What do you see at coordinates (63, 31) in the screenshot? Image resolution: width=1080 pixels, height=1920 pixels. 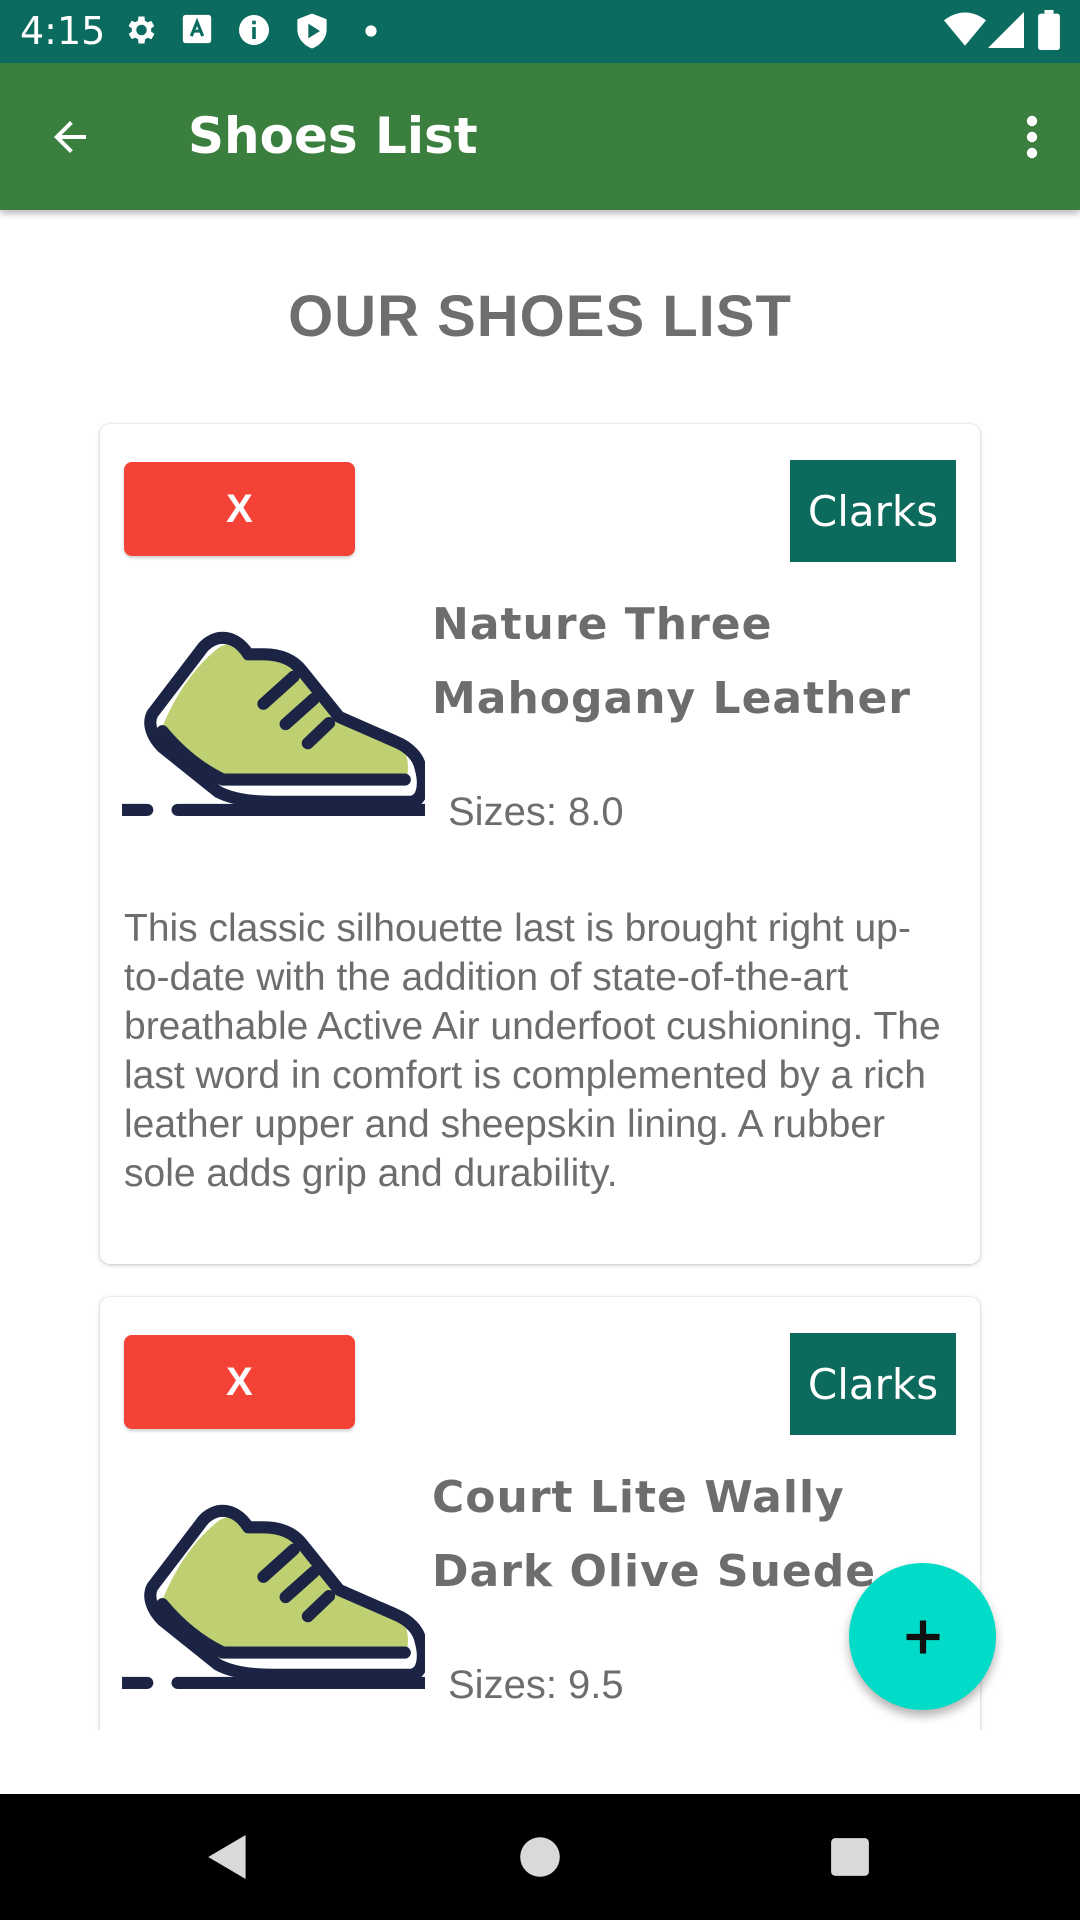 I see `status-time: 4:15` at bounding box center [63, 31].